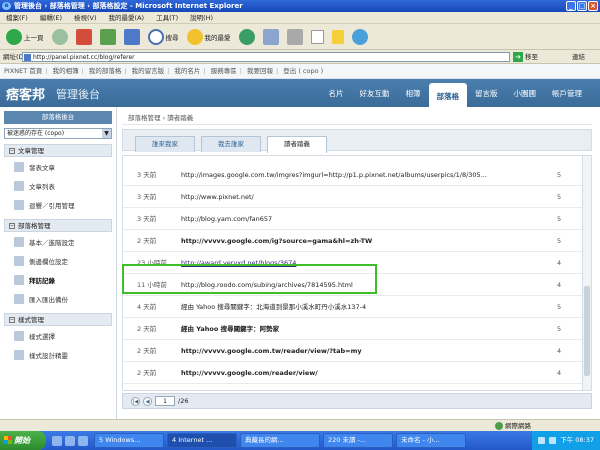 The image size is (600, 450). What do you see at coordinates (58, 241) in the screenshot?
I see `sidebar-item-settings: 基本／進階設定` at bounding box center [58, 241].